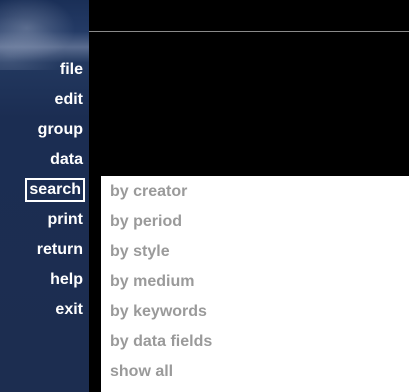 This screenshot has height=392, width=409. I want to click on submenu-item-by-period: by period, so click(146, 222).